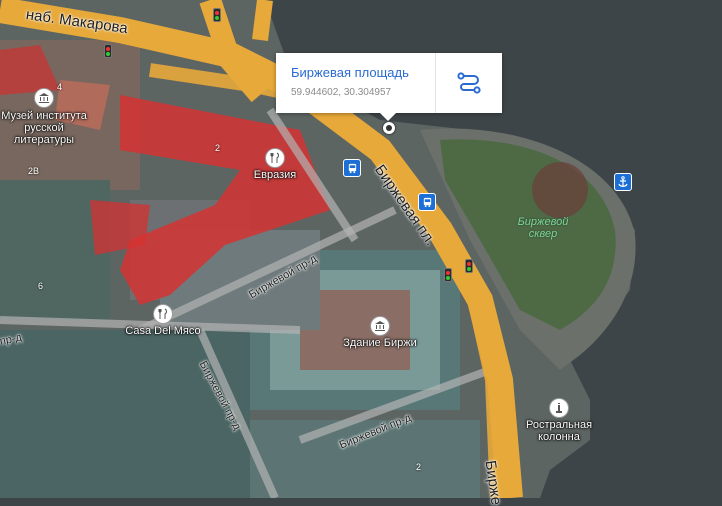  What do you see at coordinates (34, 171) in the screenshot?
I see `house-number: 2В` at bounding box center [34, 171].